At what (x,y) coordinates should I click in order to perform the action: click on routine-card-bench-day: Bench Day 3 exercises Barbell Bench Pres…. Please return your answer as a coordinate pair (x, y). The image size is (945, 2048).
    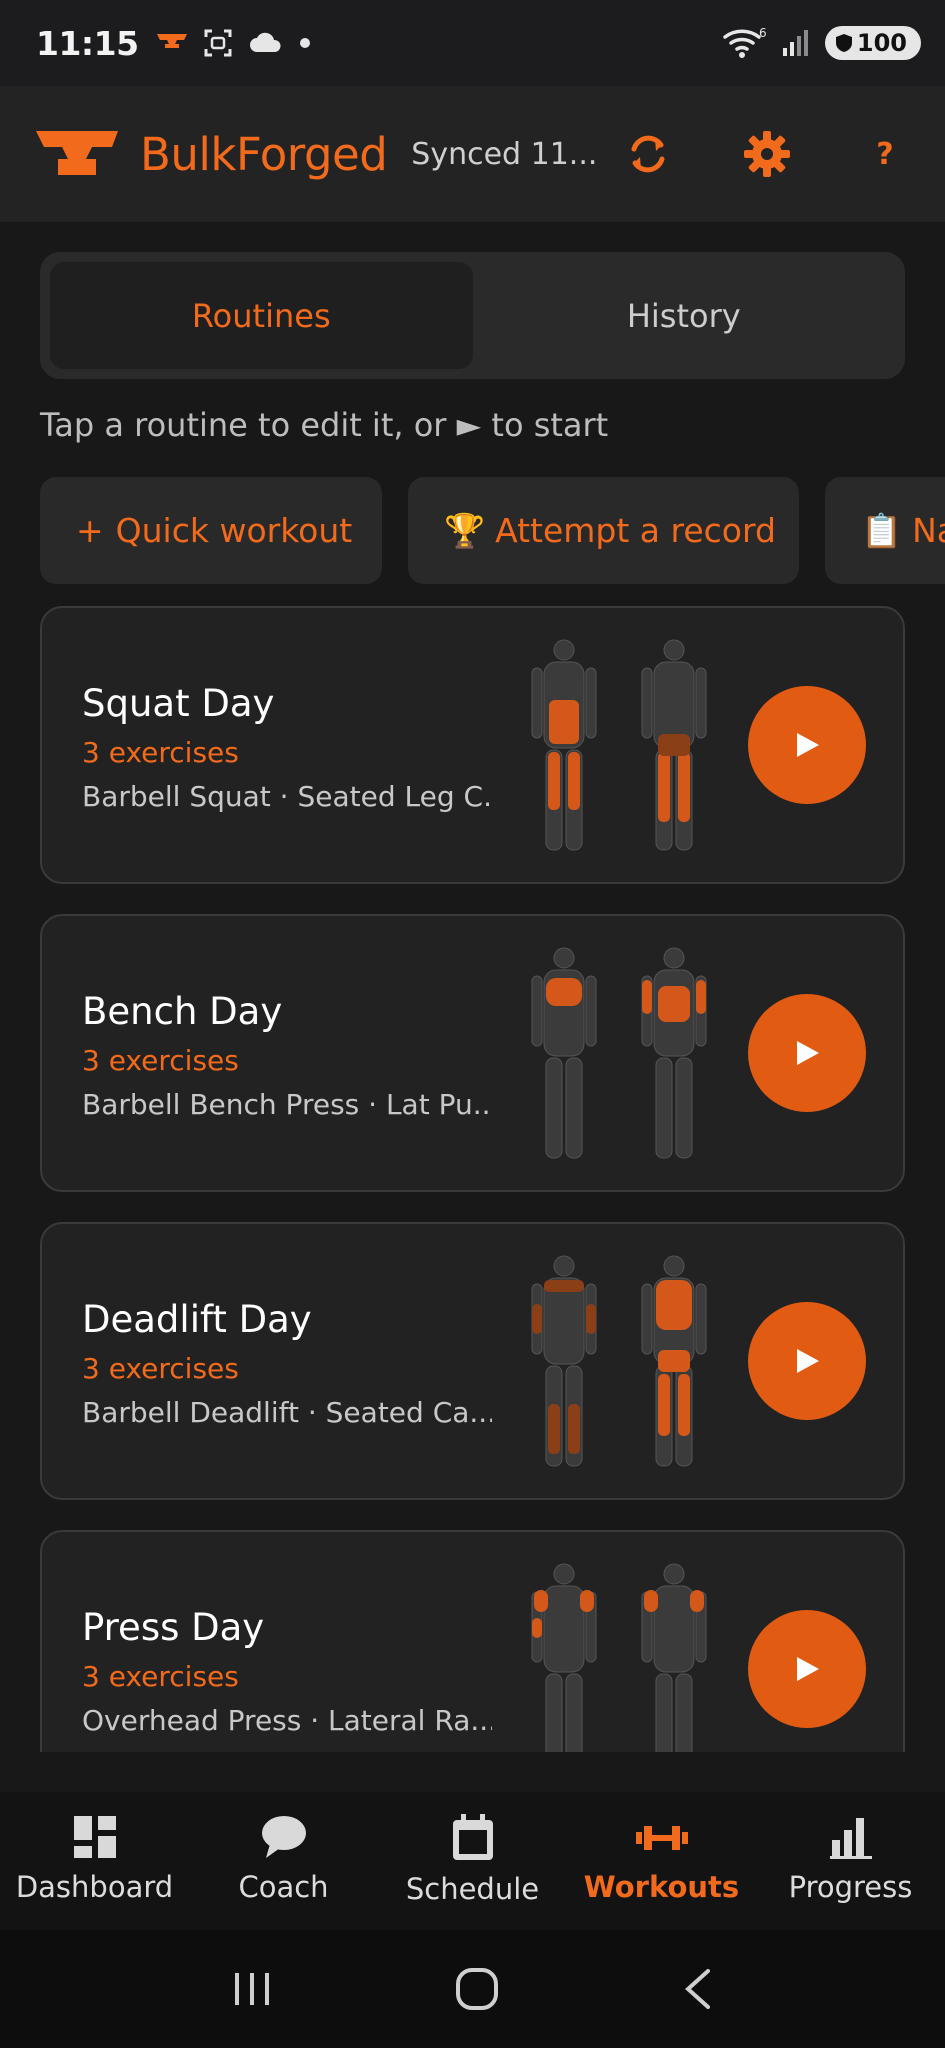
    Looking at the image, I should click on (472, 1053).